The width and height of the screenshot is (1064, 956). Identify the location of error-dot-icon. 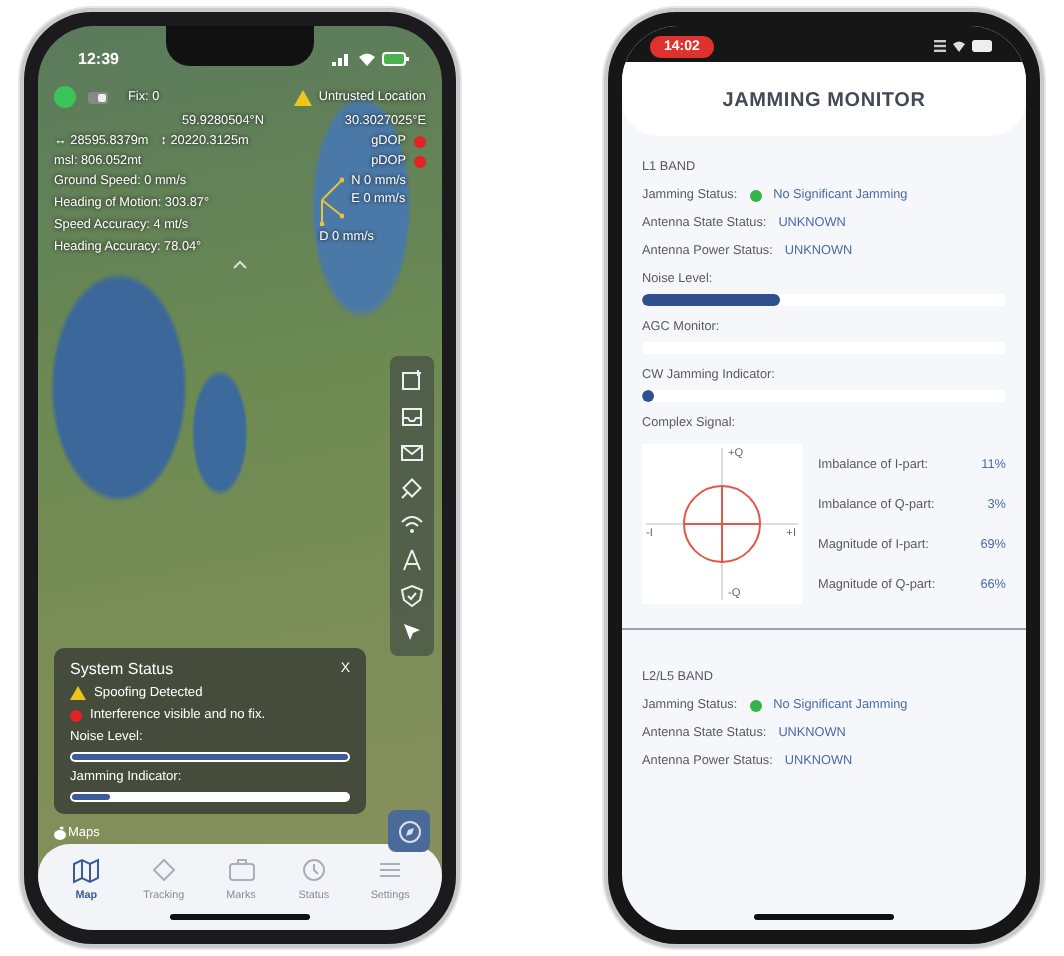
(76, 715).